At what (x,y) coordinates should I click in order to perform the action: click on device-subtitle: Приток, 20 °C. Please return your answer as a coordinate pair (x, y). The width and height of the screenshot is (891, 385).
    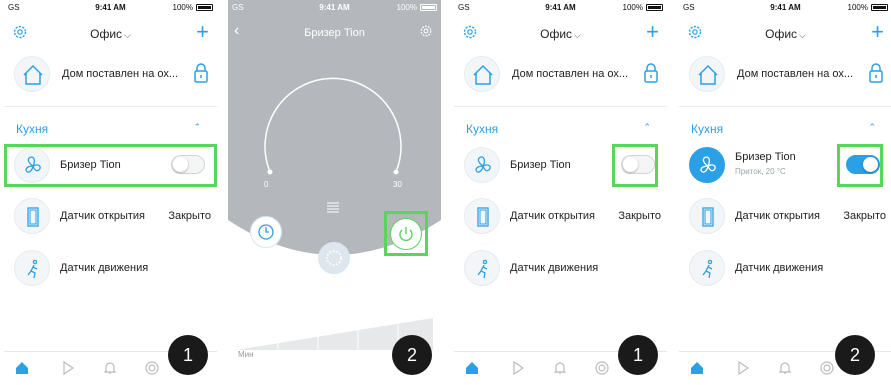
    Looking at the image, I should click on (760, 171).